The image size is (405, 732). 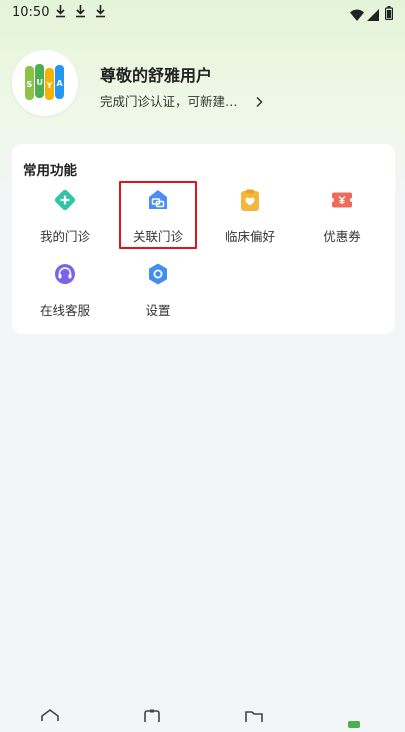 What do you see at coordinates (342, 236) in the screenshot?
I see `item-label: 优惠券` at bounding box center [342, 236].